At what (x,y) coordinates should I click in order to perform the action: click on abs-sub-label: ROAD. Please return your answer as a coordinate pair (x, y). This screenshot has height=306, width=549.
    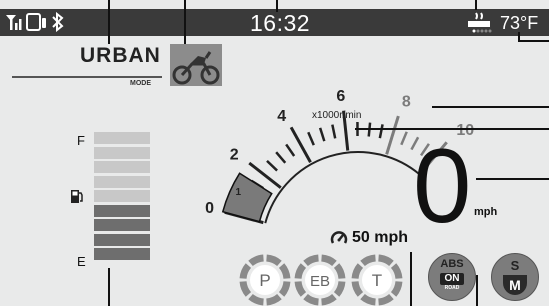
    Looking at the image, I should click on (452, 288).